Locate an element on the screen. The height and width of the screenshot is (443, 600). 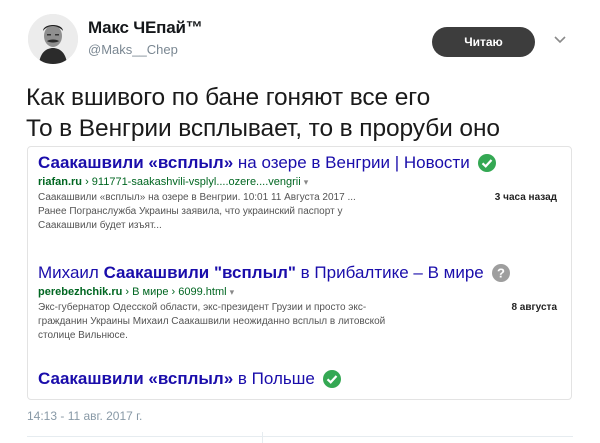
tweet-text-line: Как вшивого по бане гоняют все его is located at coordinates (228, 97).